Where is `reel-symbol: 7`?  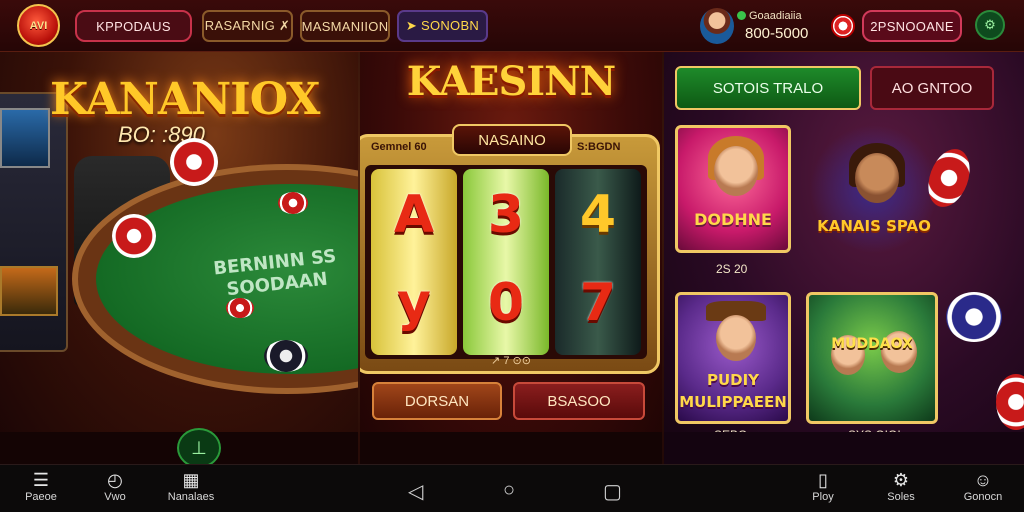
reel-symbol: 7 is located at coordinates (598, 303).